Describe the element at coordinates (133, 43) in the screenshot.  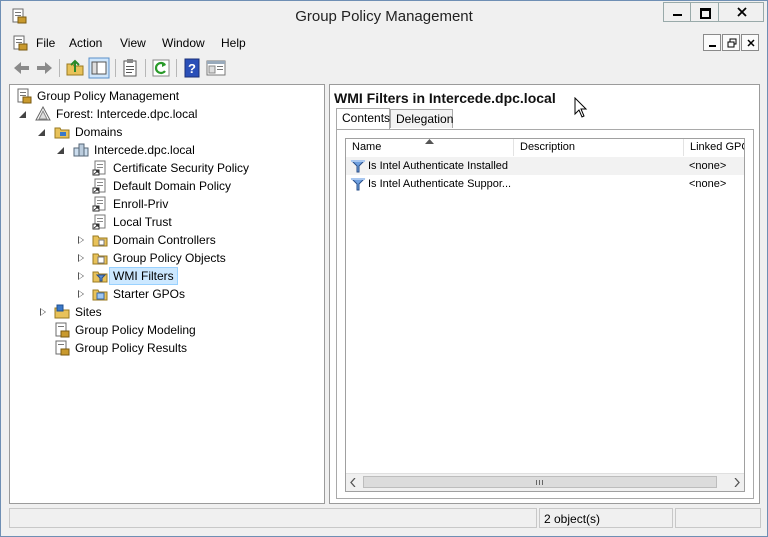
I see `menu-view: View` at that location.